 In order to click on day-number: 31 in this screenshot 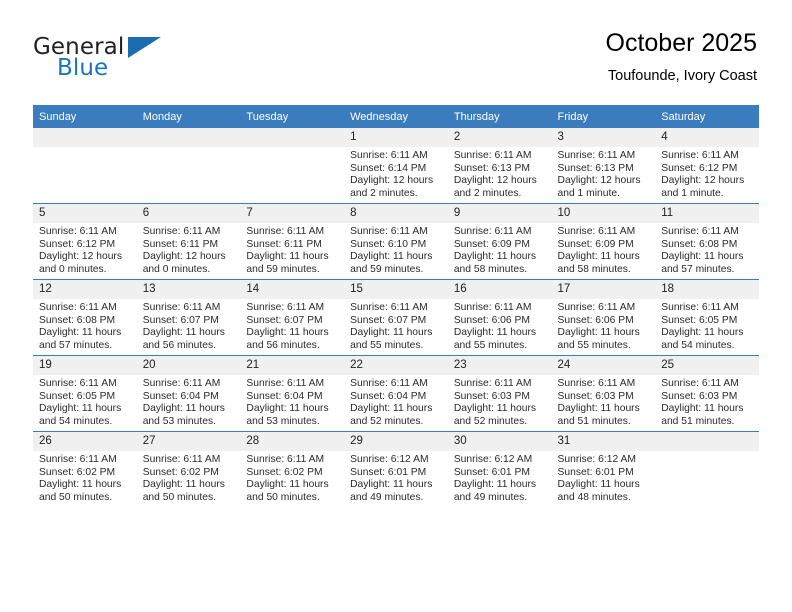, I will do `click(603, 441)`.